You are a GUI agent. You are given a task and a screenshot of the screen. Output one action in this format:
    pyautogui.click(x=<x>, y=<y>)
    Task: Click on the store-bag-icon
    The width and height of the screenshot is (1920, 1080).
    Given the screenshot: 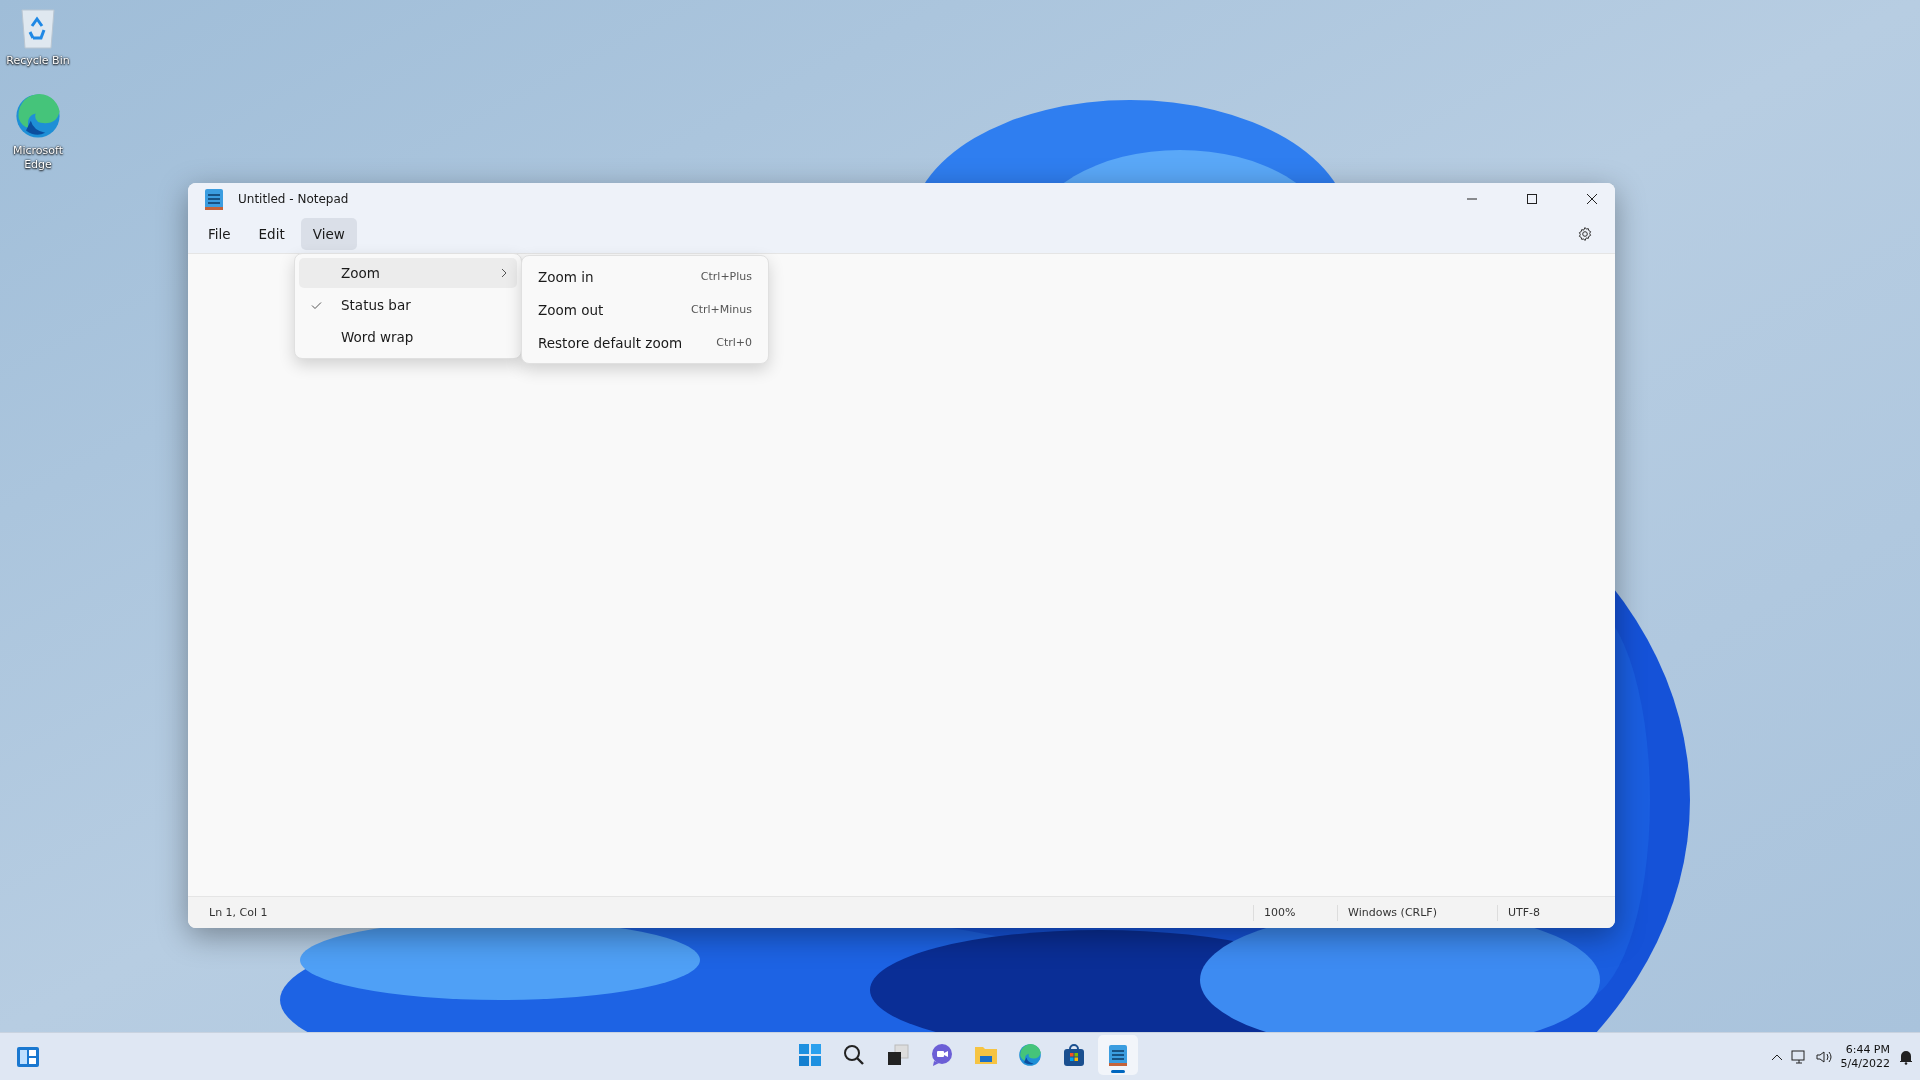 What is the action you would take?
    pyautogui.click(x=1074, y=1055)
    